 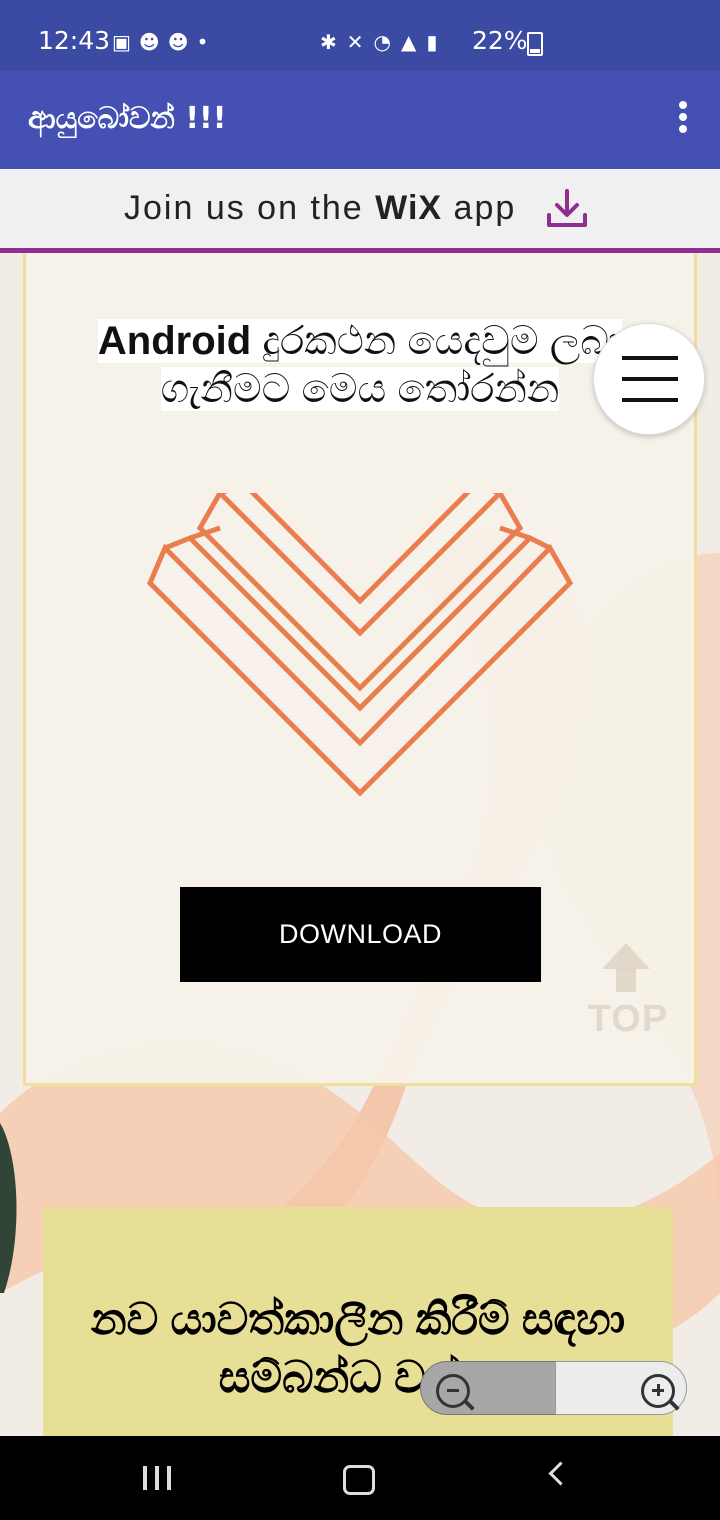 I want to click on wix-banner-prefix: Join us on the, so click(x=250, y=208).